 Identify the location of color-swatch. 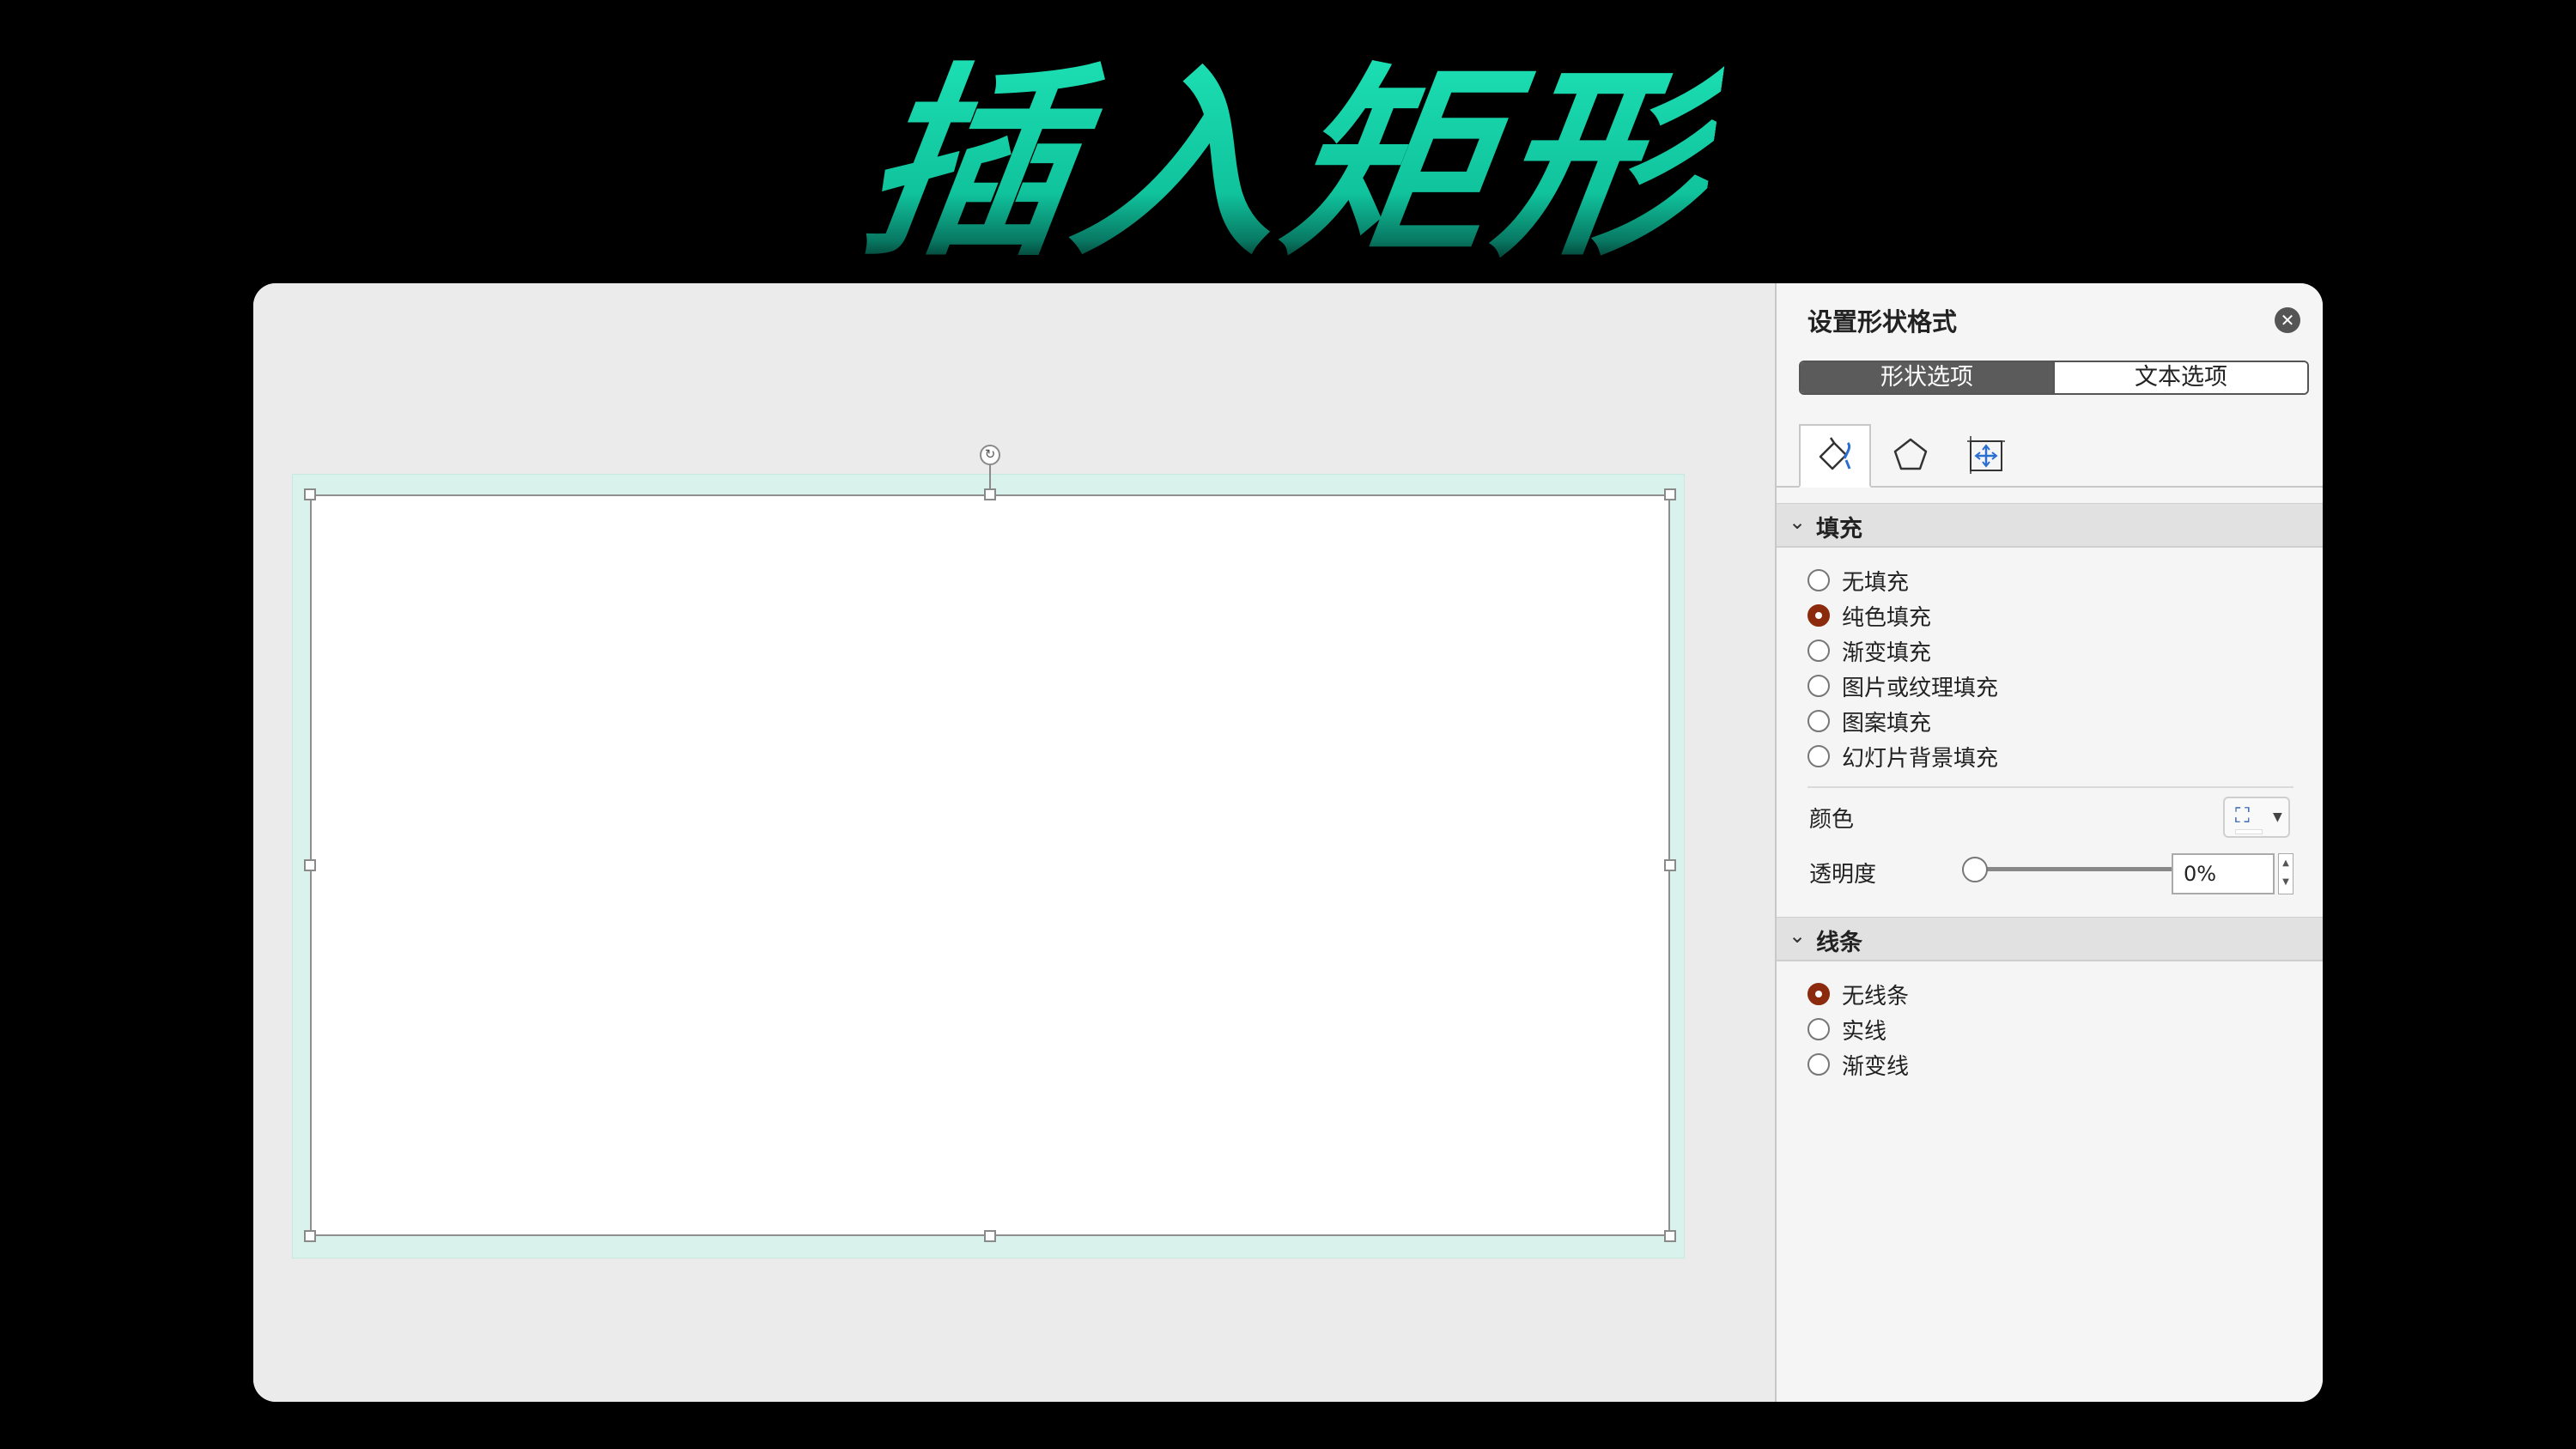
(2249, 831).